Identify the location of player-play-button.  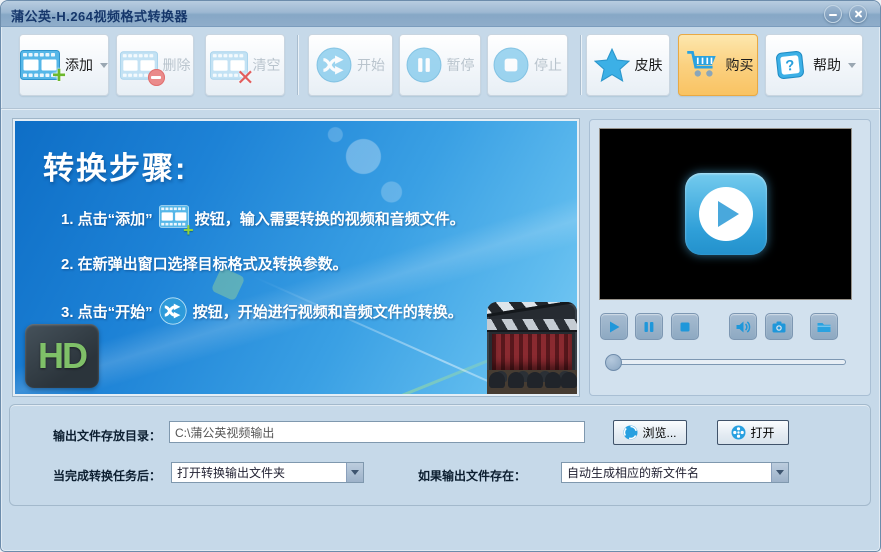
(614, 326).